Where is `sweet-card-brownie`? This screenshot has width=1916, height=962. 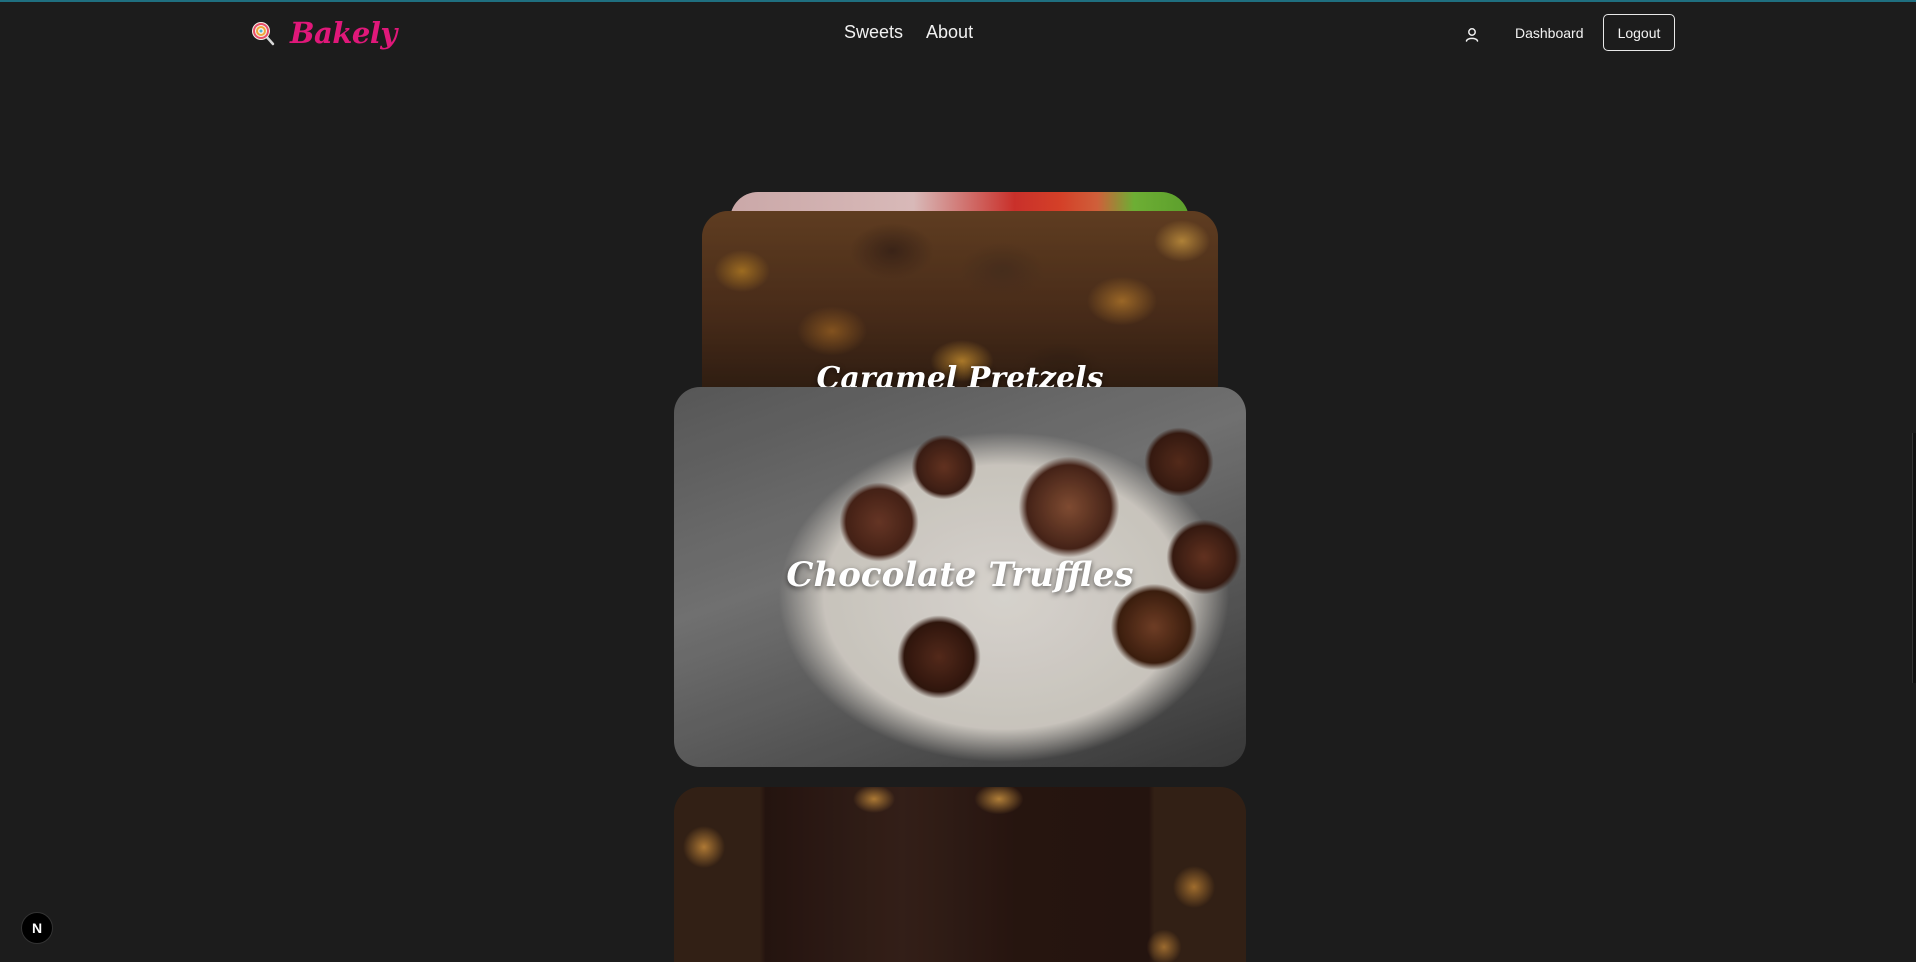
sweet-card-brownie is located at coordinates (960, 874).